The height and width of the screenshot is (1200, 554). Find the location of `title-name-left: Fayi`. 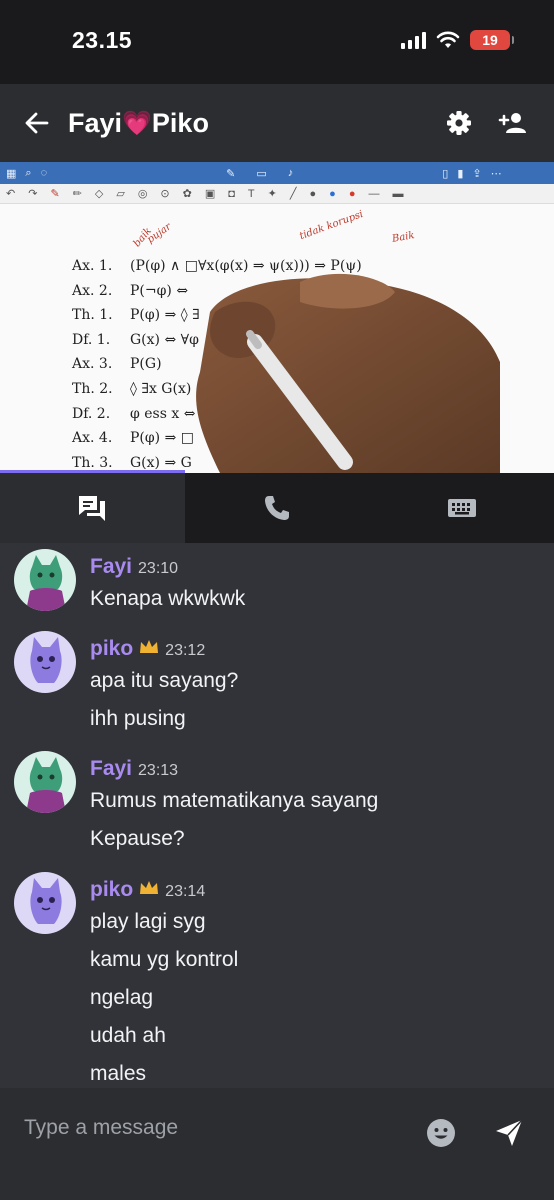

title-name-left: Fayi is located at coordinates (95, 123).